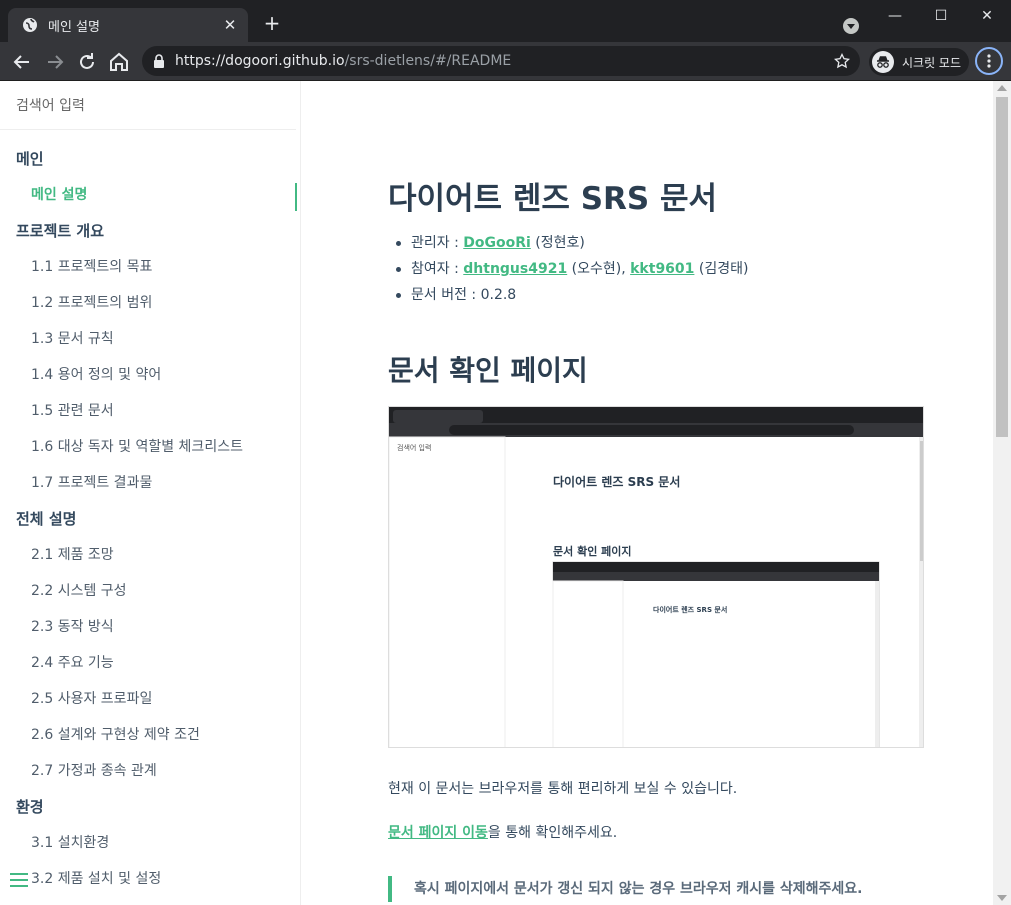 This screenshot has height=905, width=1011. I want to click on globe-icon, so click(30, 25).